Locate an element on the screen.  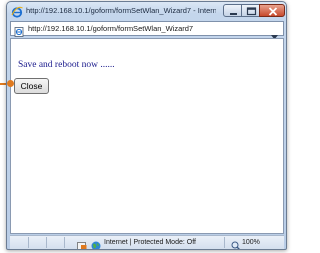
close-icon is located at coordinates (273, 11).